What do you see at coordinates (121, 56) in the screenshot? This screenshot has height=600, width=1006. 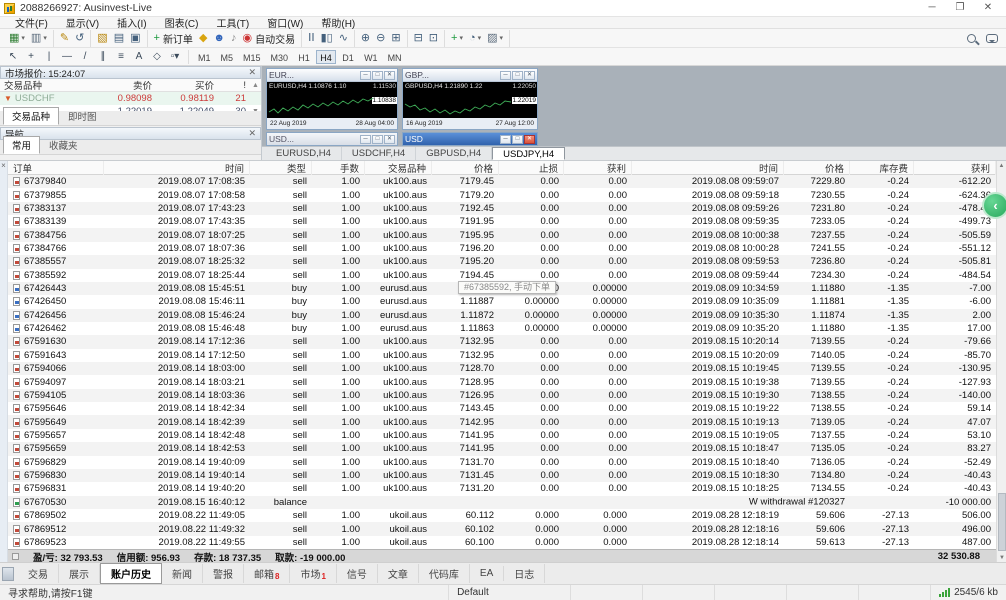 I see `fibonacci-icon: ≡` at bounding box center [121, 56].